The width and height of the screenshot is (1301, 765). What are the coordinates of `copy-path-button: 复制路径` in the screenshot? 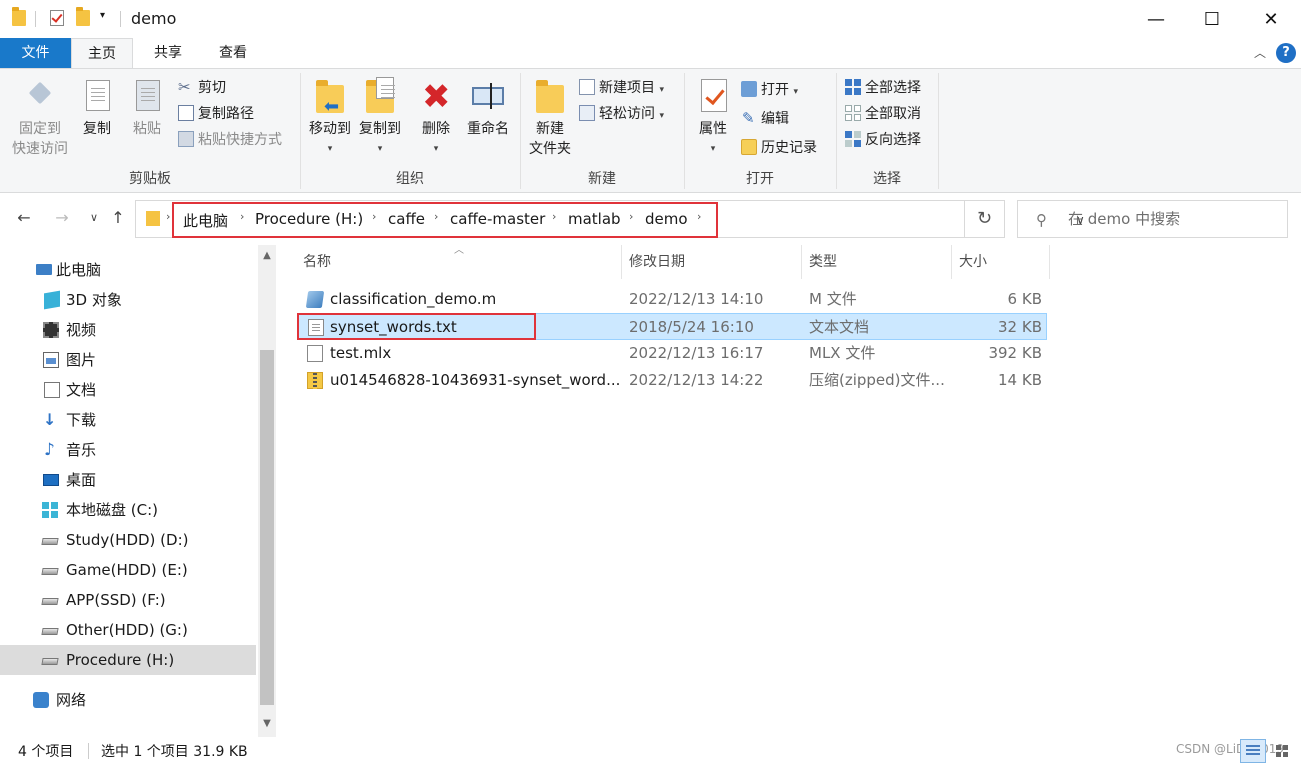 It's located at (216, 114).